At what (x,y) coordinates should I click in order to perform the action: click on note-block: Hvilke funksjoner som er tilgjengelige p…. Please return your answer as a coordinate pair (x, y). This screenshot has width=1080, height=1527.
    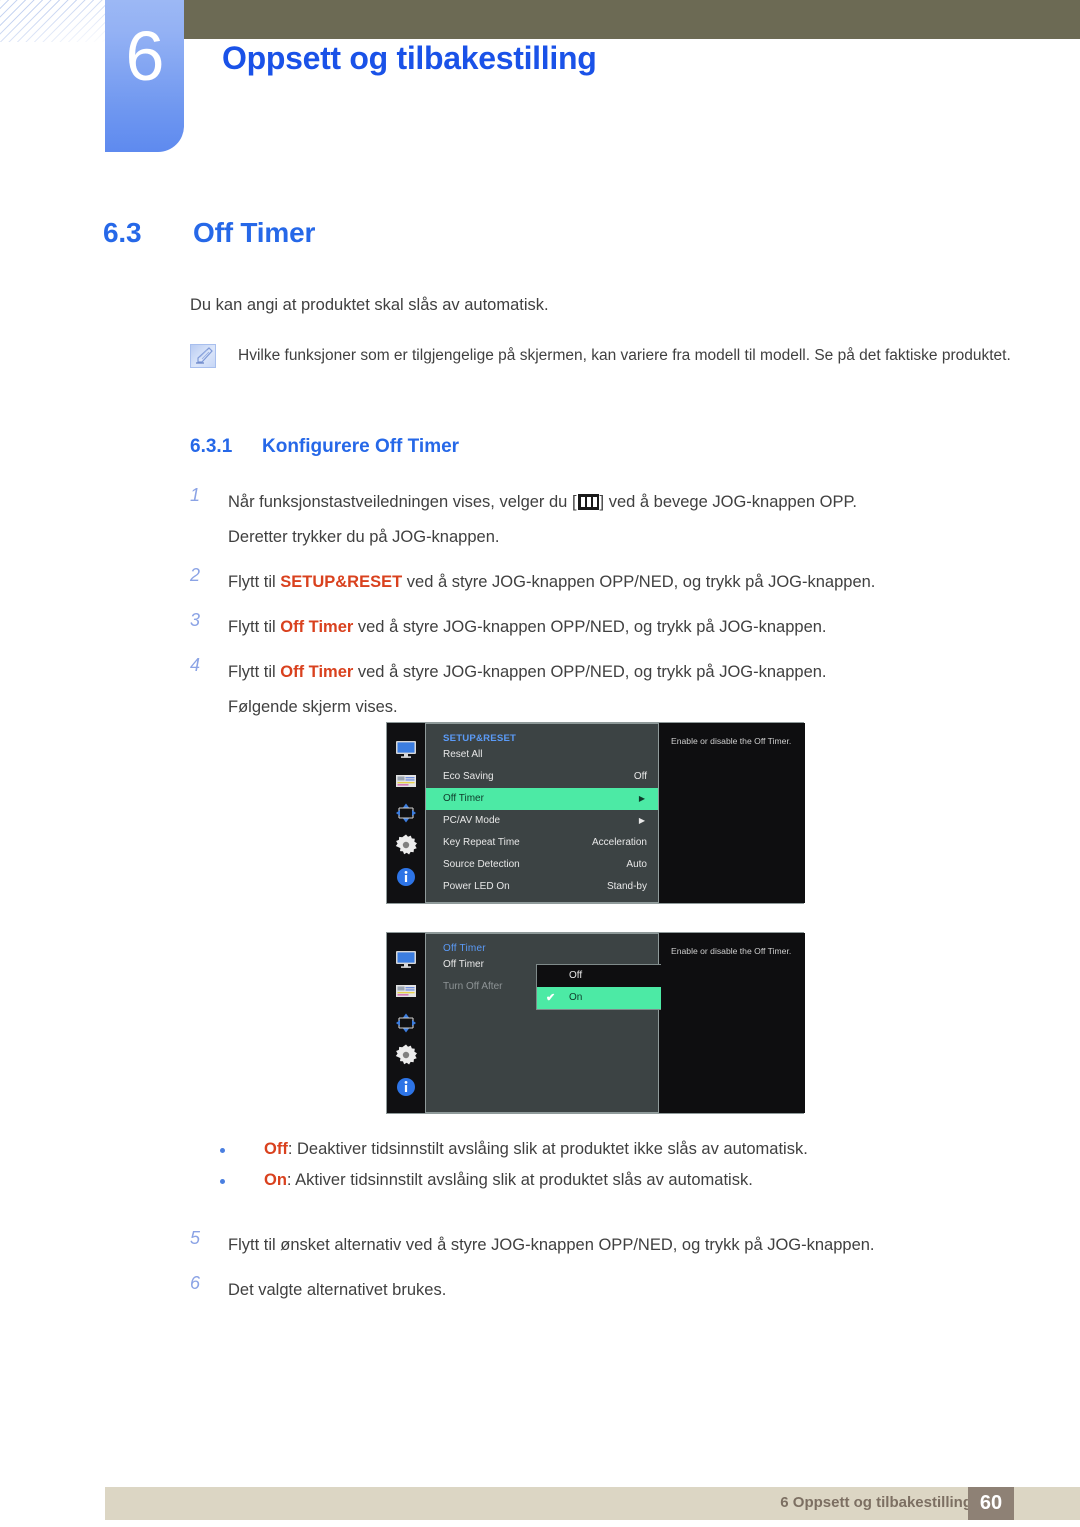
    Looking at the image, I should click on (604, 356).